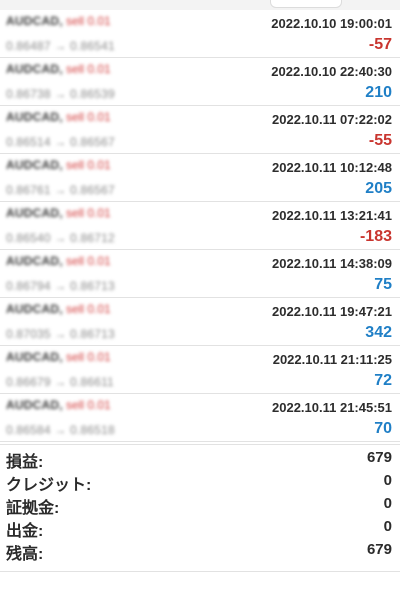 The image size is (400, 600). What do you see at coordinates (200, 550) in the screenshot?
I see `summary-balance-row: 残高: 679` at bounding box center [200, 550].